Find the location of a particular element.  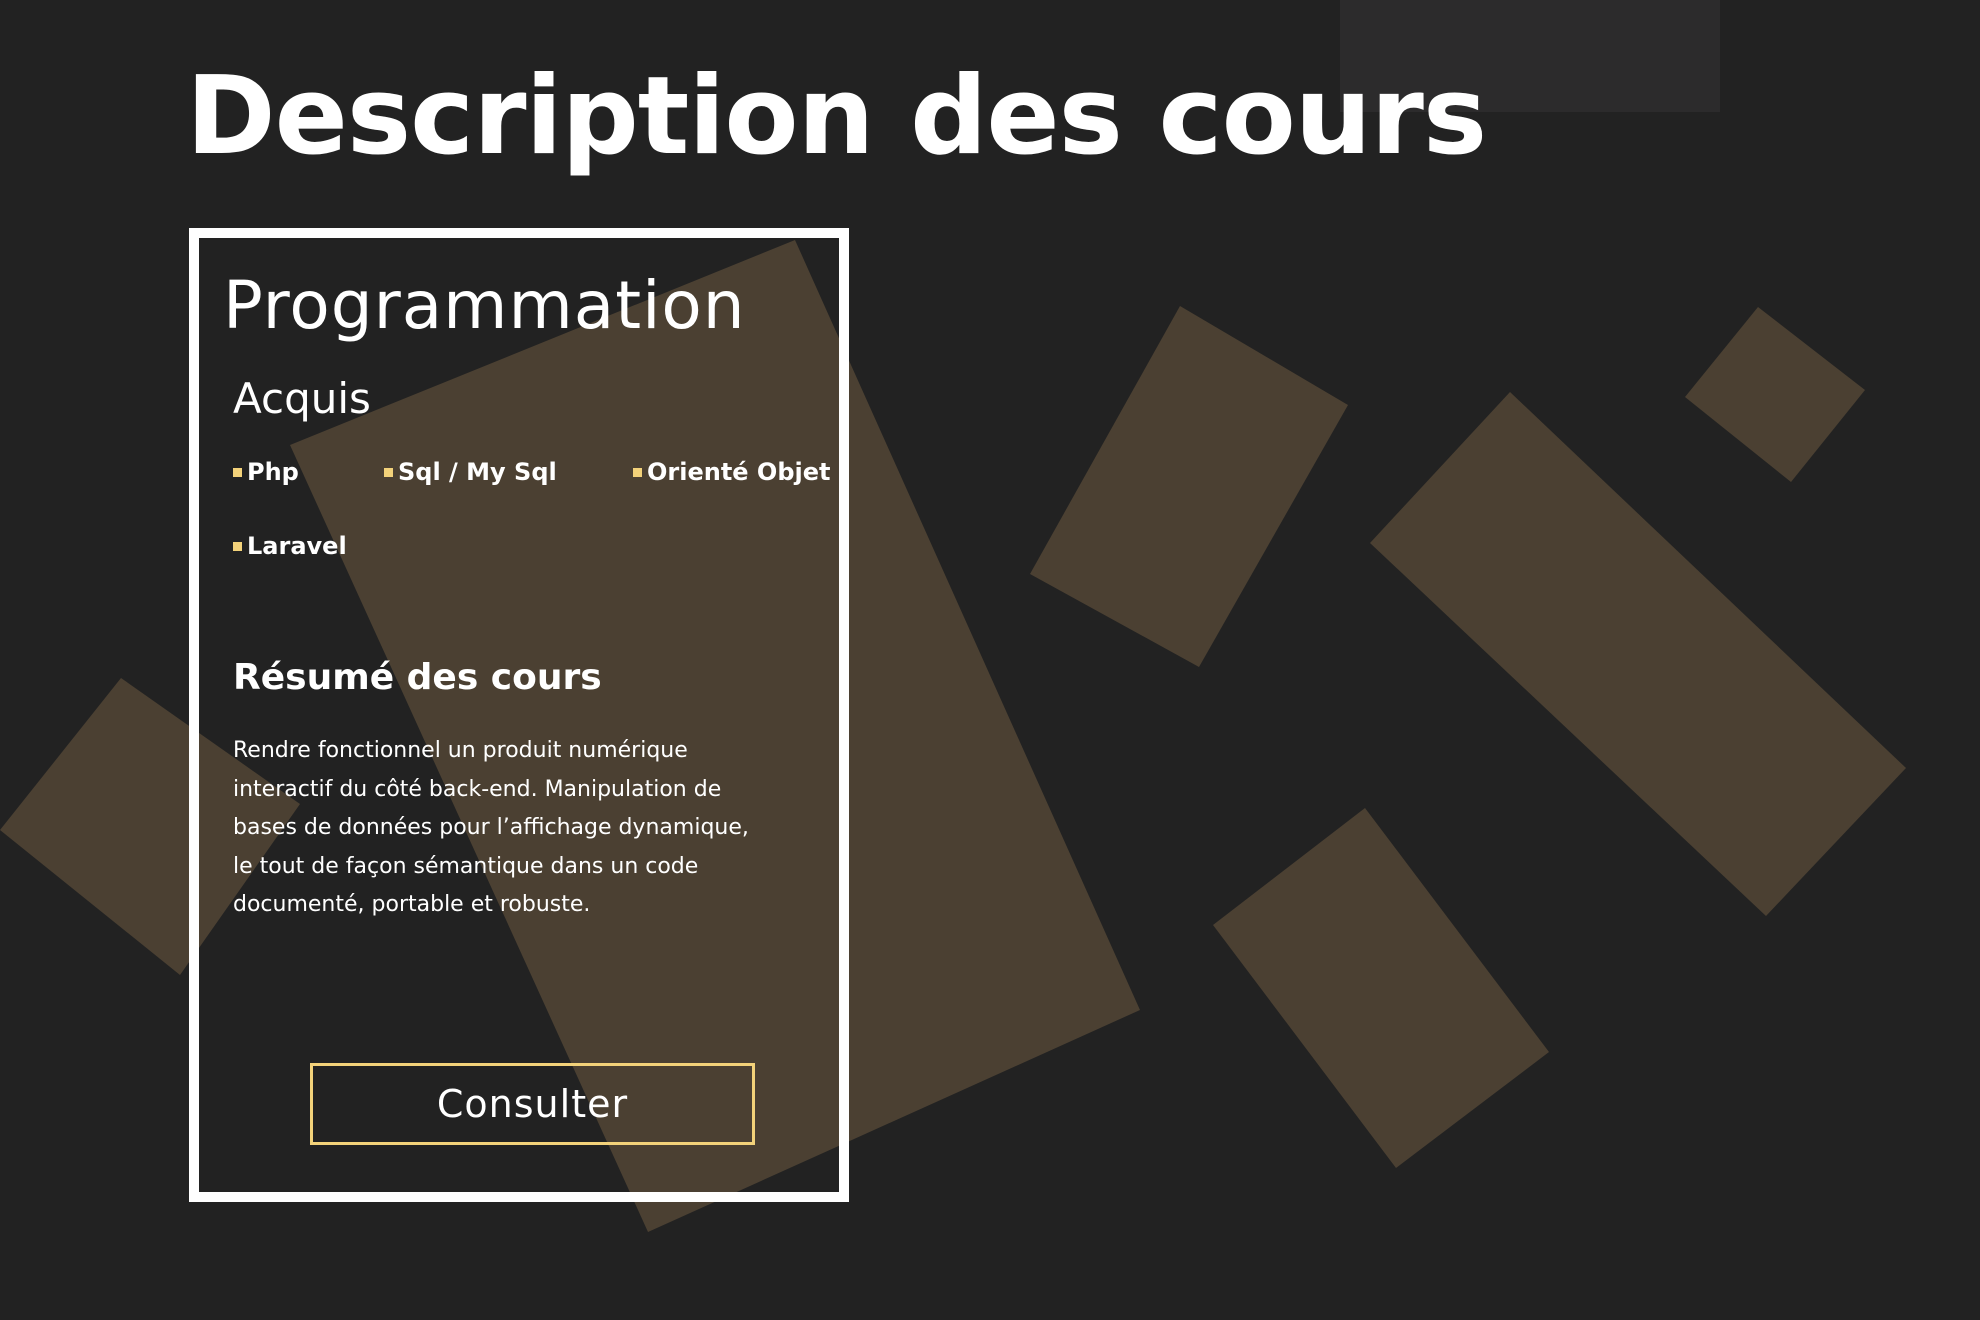

consult-button: Consulter is located at coordinates (532, 1104).